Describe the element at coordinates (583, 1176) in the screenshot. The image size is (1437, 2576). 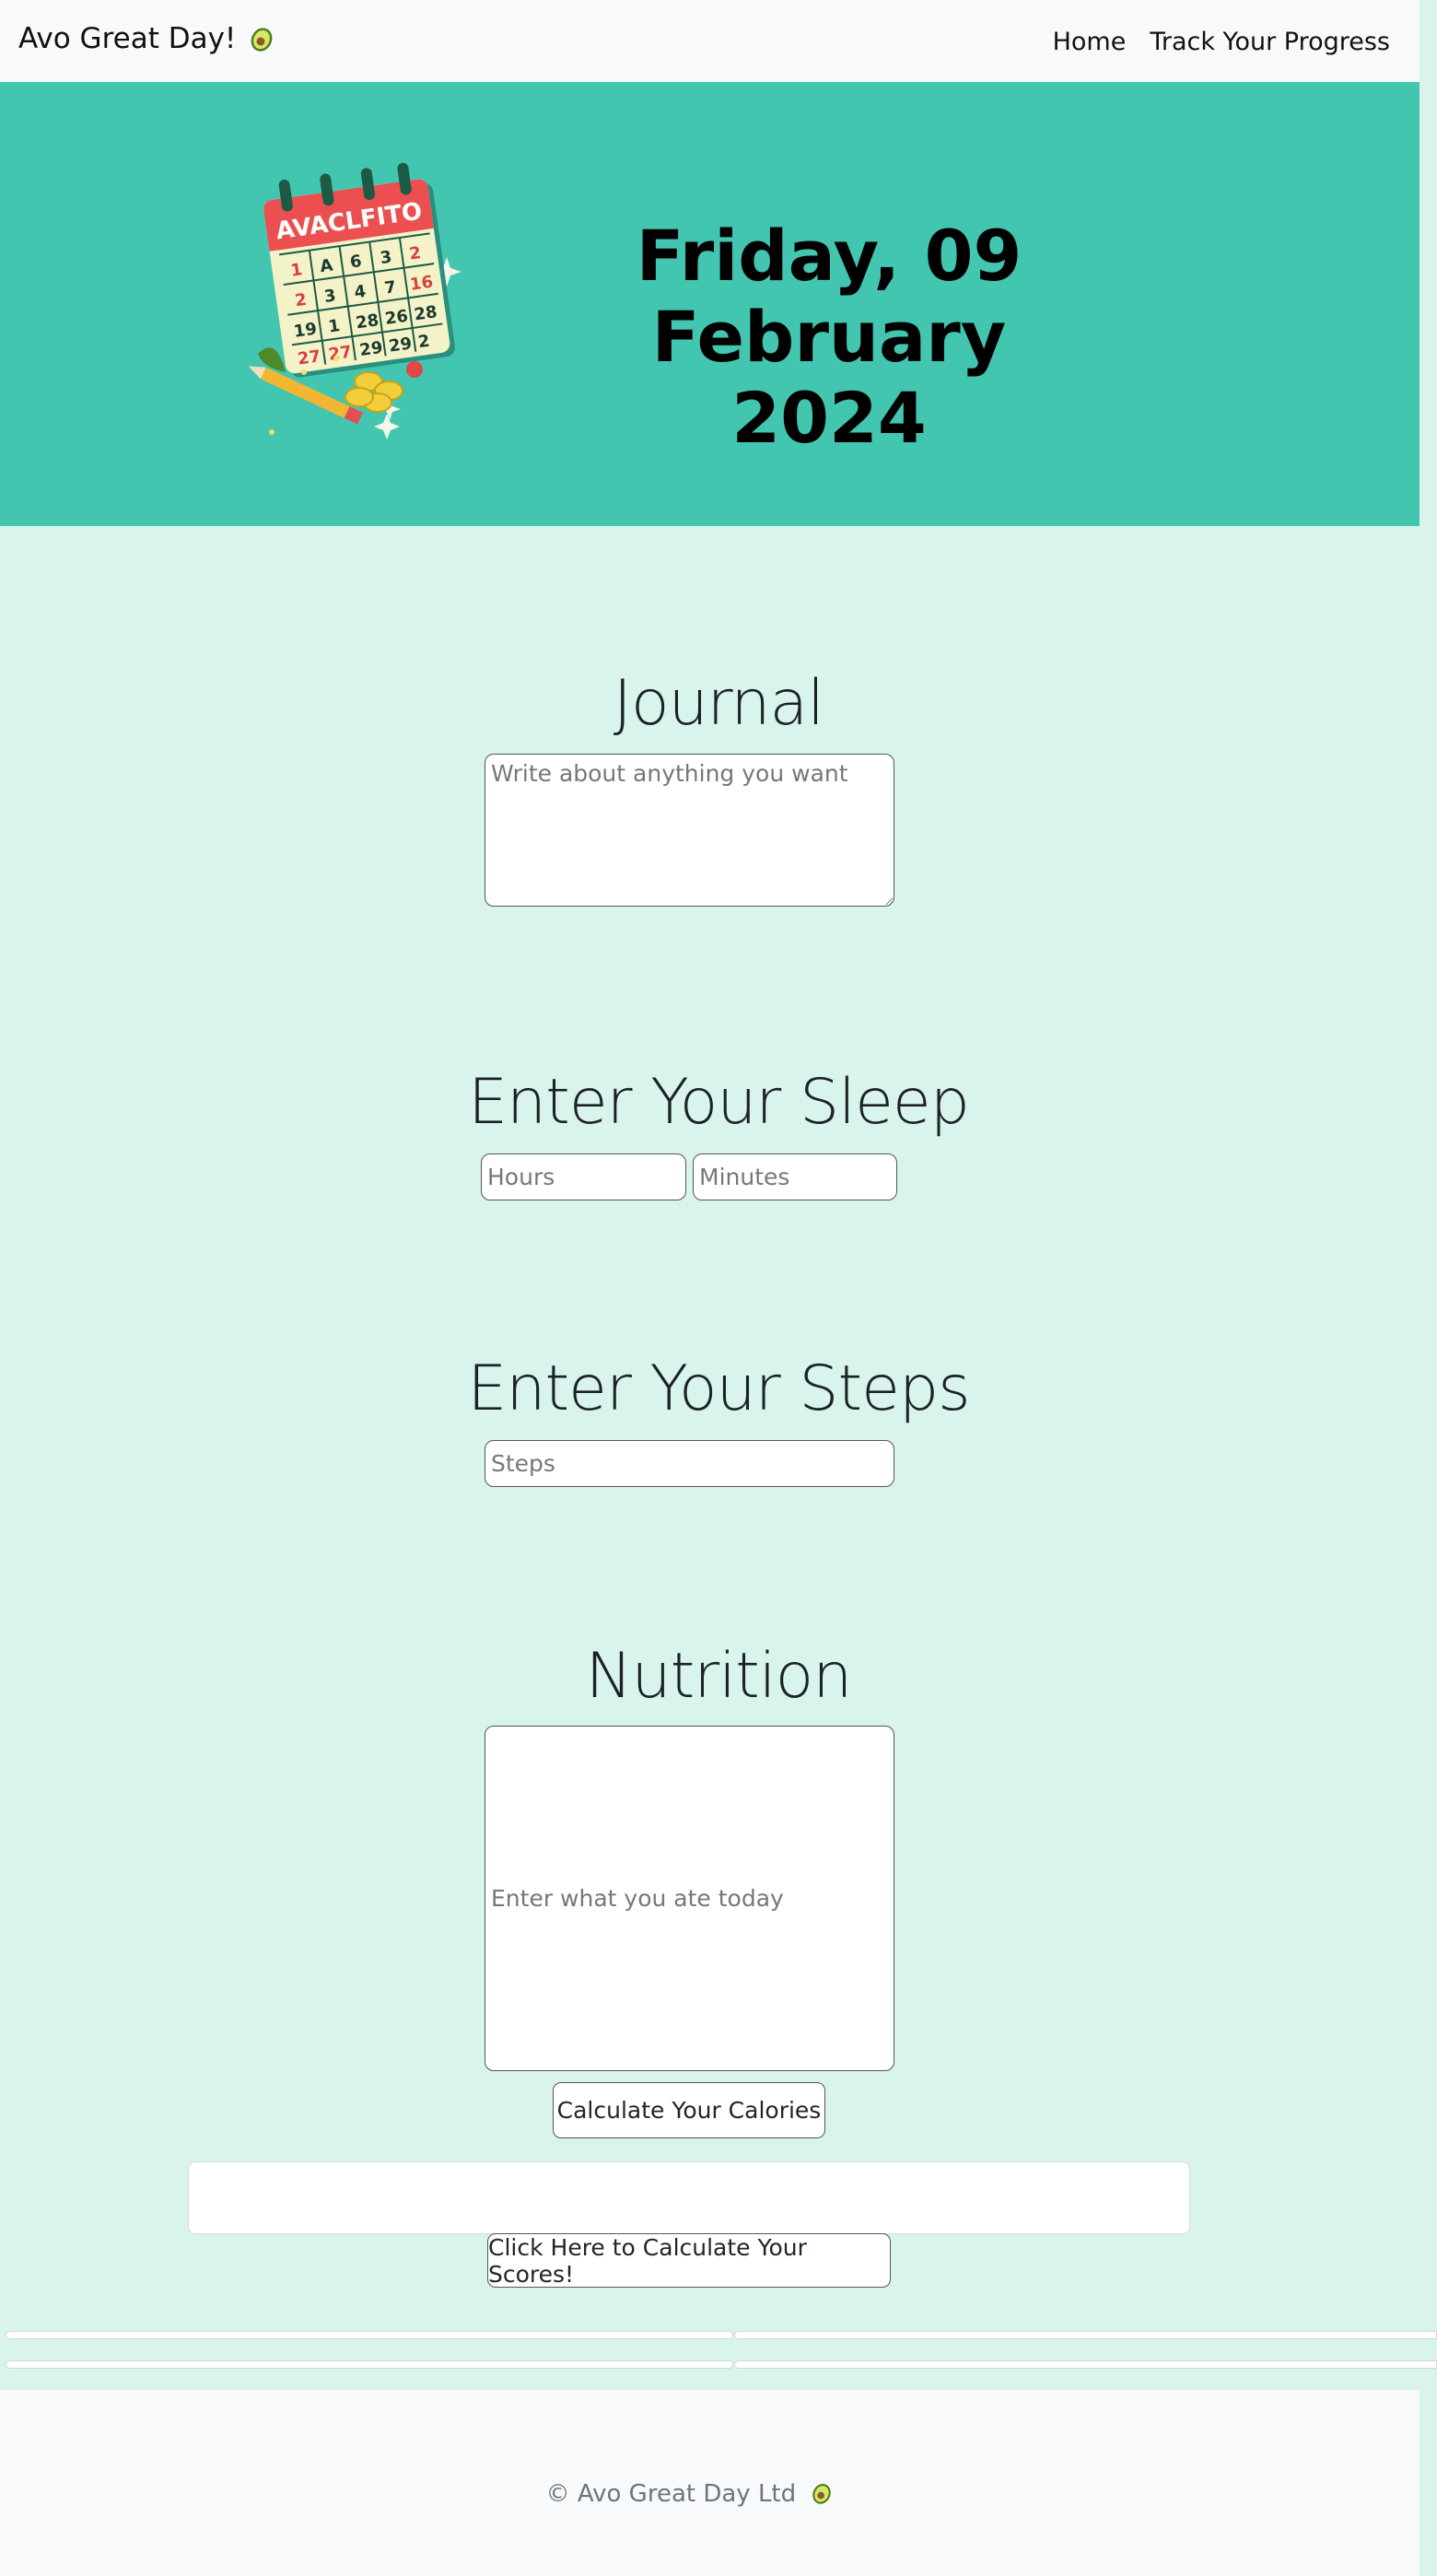
I see `sleep-hours-input` at that location.